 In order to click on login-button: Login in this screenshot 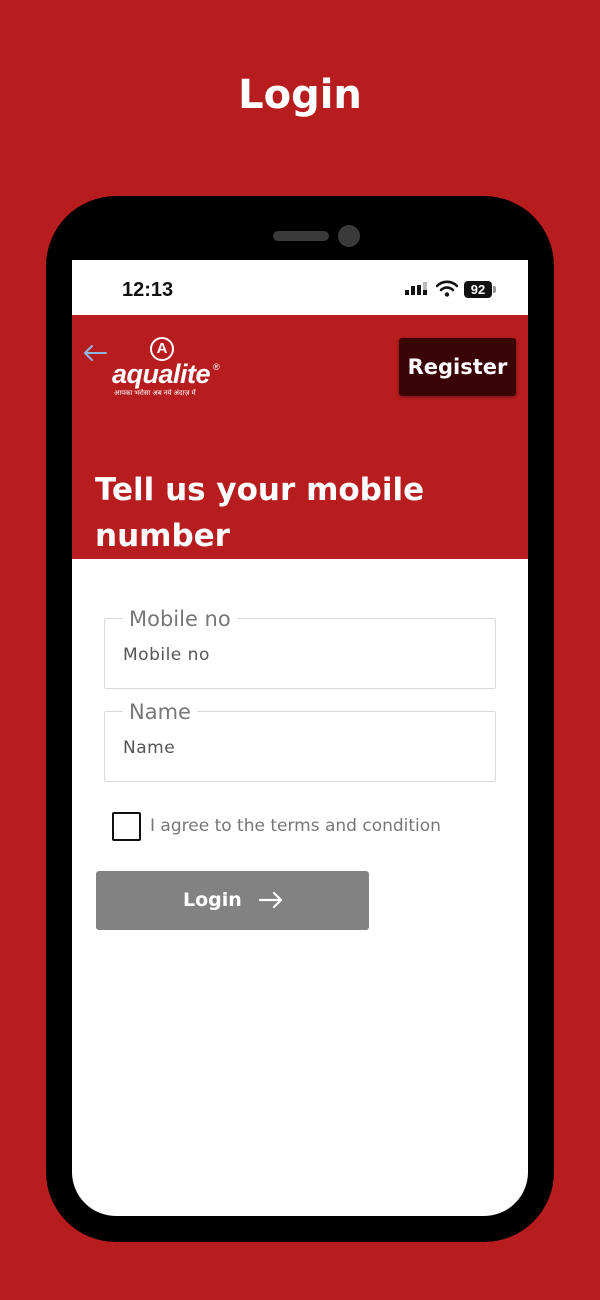, I will do `click(232, 900)`.